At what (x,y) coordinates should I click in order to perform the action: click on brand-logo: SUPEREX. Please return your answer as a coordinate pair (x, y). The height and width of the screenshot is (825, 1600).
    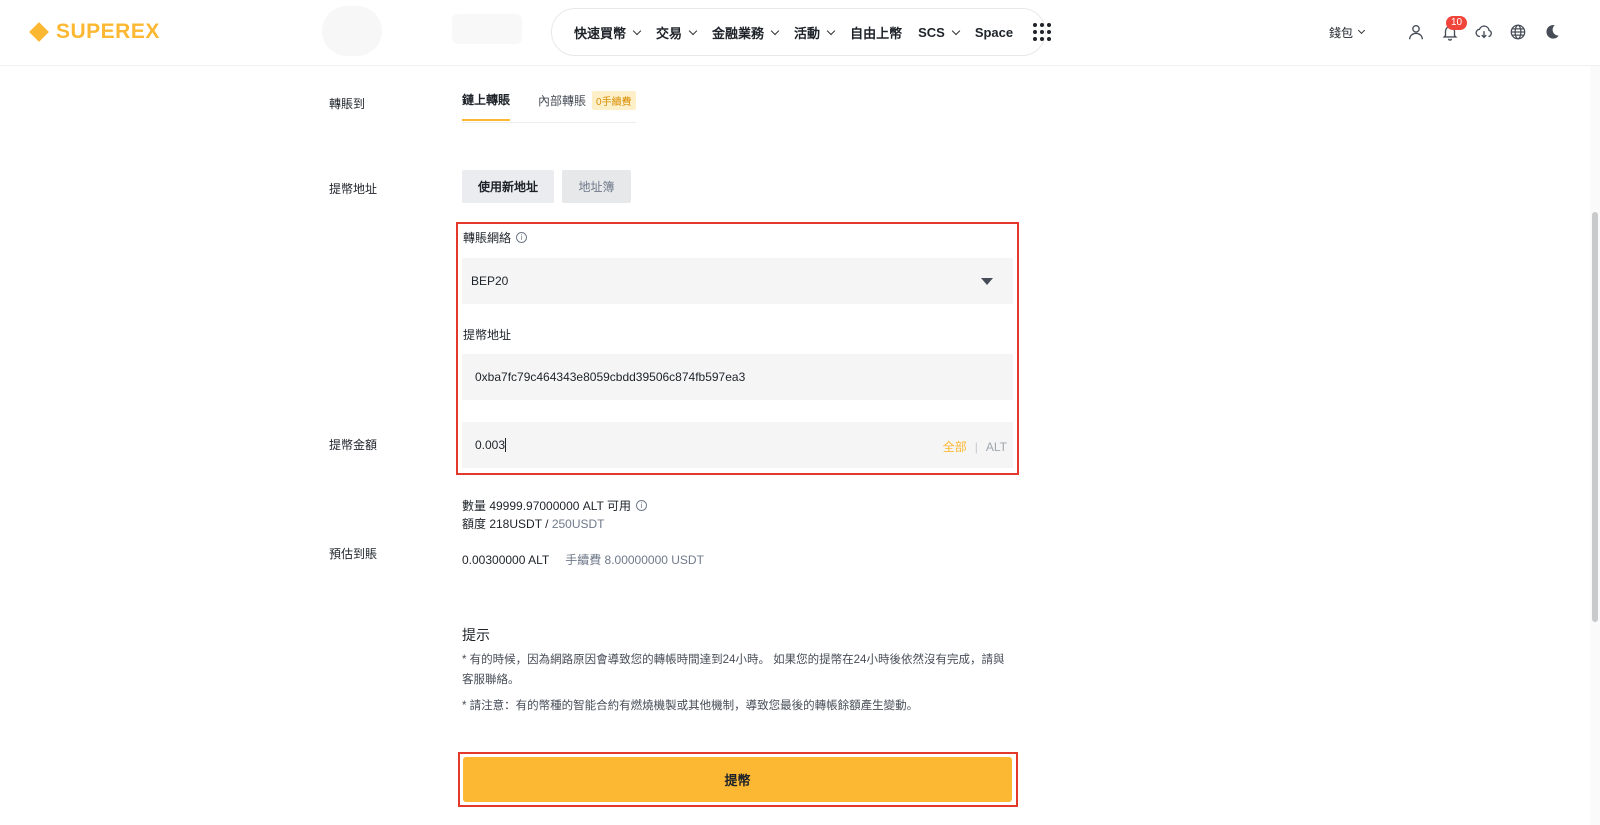
    Looking at the image, I should click on (94, 32).